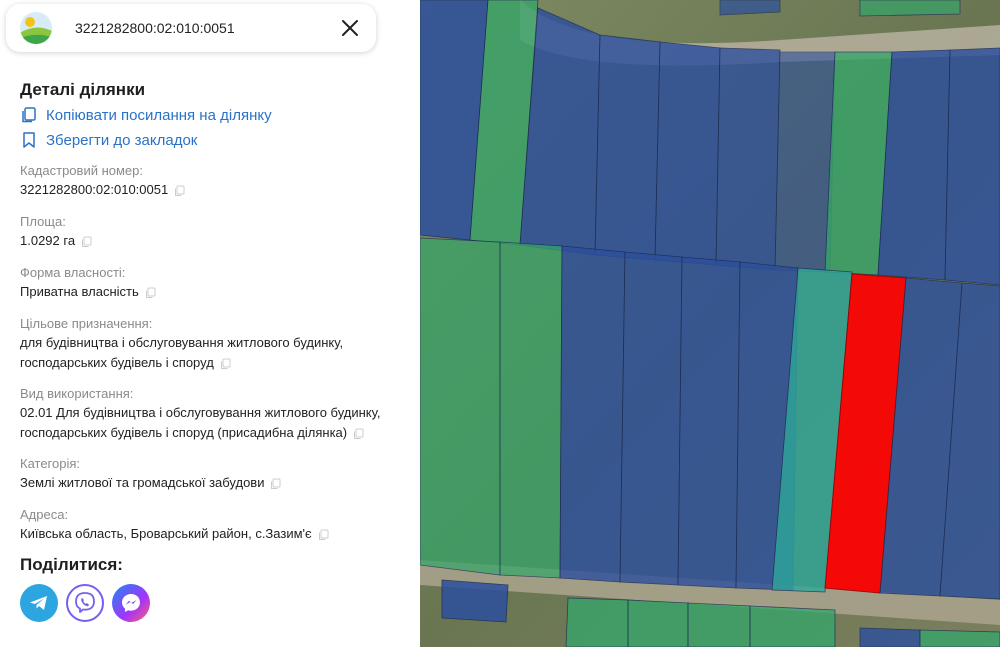 The image size is (1000, 647). What do you see at coordinates (48, 240) in the screenshot?
I see `field-value: 1.0292 га` at bounding box center [48, 240].